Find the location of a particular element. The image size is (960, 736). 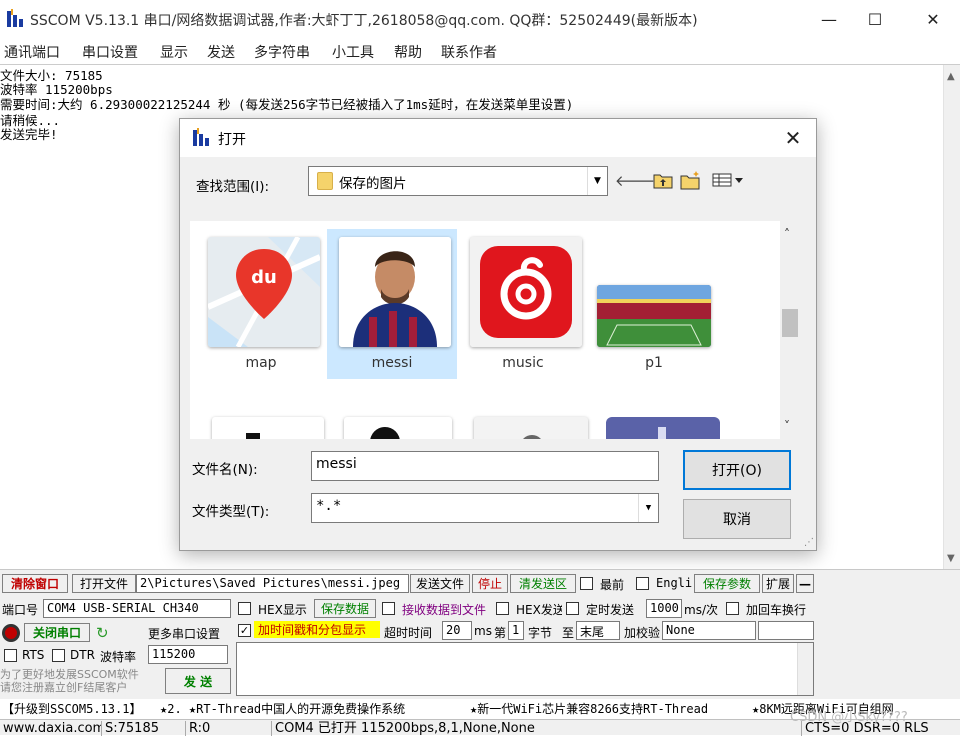

look-in-dropdown: 保存的图片 ▼ is located at coordinates (458, 181).